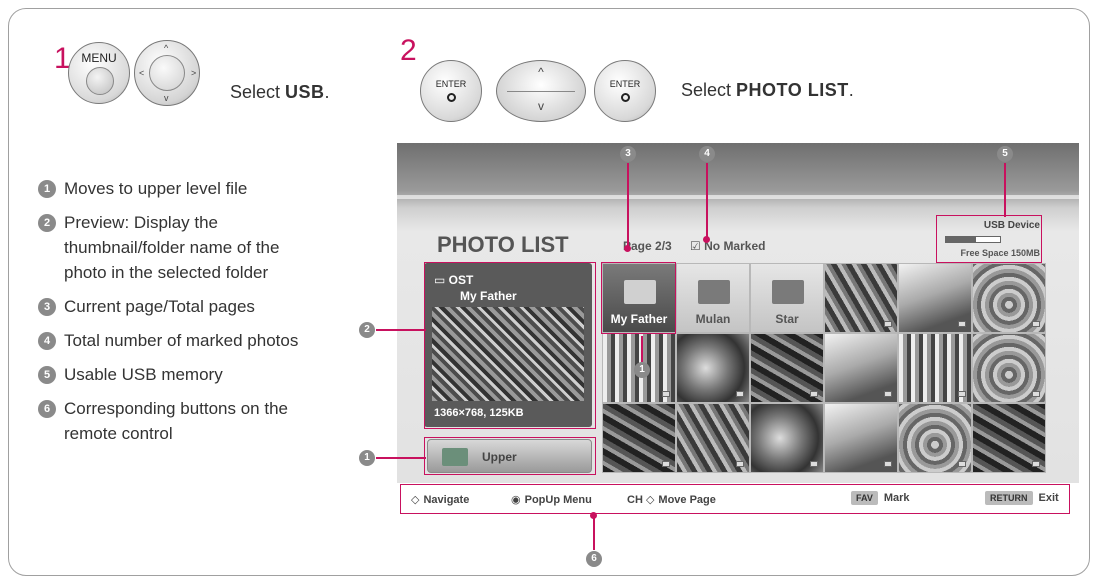 The width and height of the screenshot is (1096, 581). Describe the element at coordinates (181, 340) in the screenshot. I see `legend-text: Total number of marked photos` at that location.